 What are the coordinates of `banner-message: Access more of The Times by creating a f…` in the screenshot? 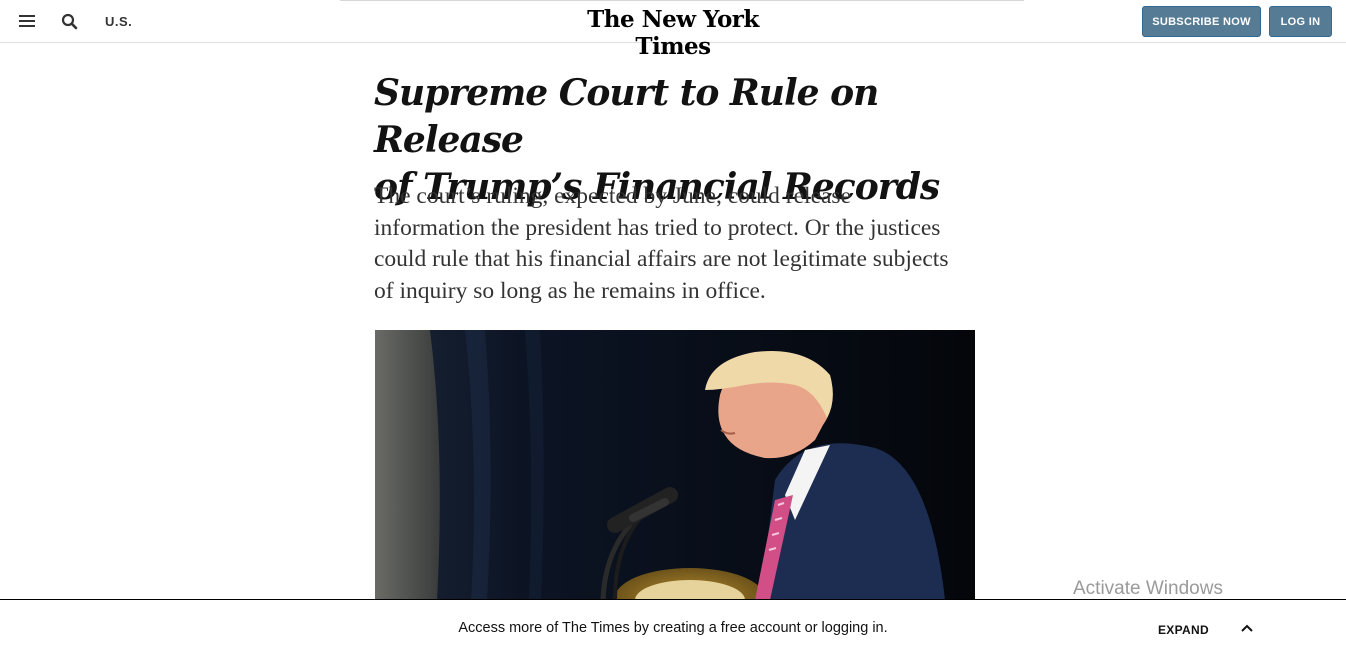 It's located at (673, 628).